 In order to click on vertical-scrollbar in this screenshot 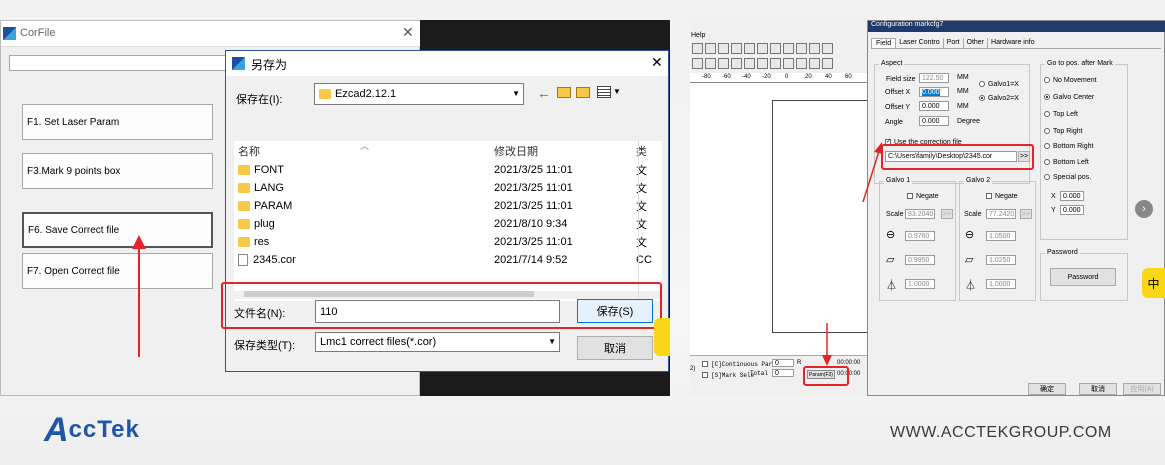, I will do `click(638, 221)`.